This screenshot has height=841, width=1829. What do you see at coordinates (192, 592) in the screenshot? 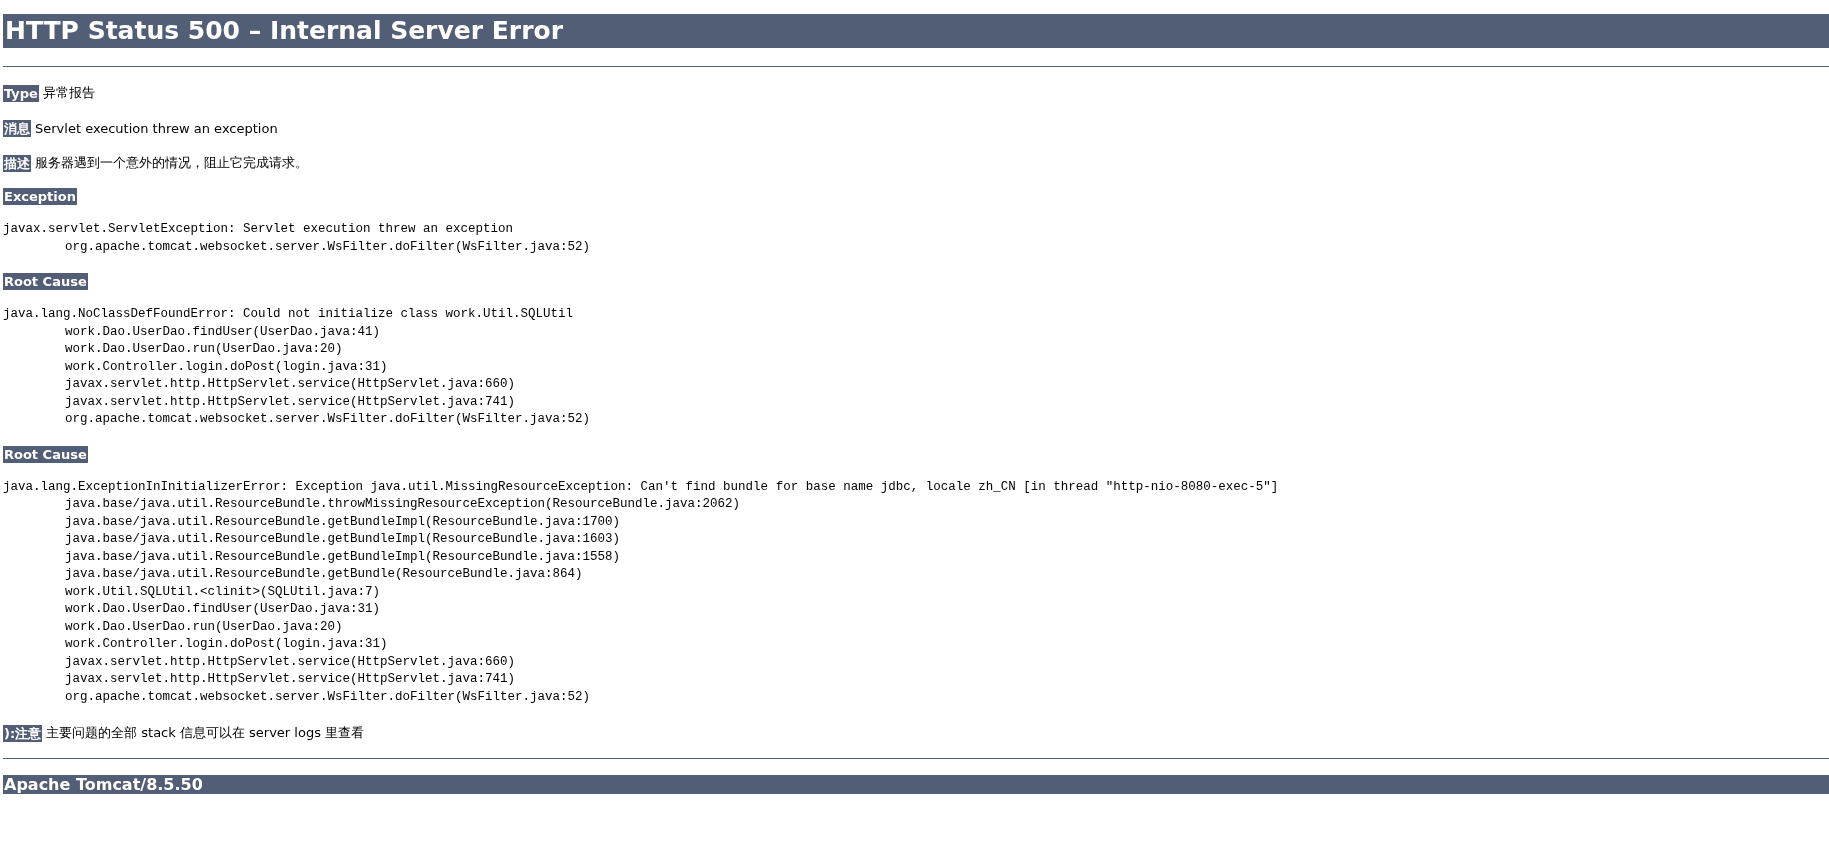
I see `stack-frame: work.Util.SQLUtil.<clinit>(SQLUtil.java:7)` at bounding box center [192, 592].